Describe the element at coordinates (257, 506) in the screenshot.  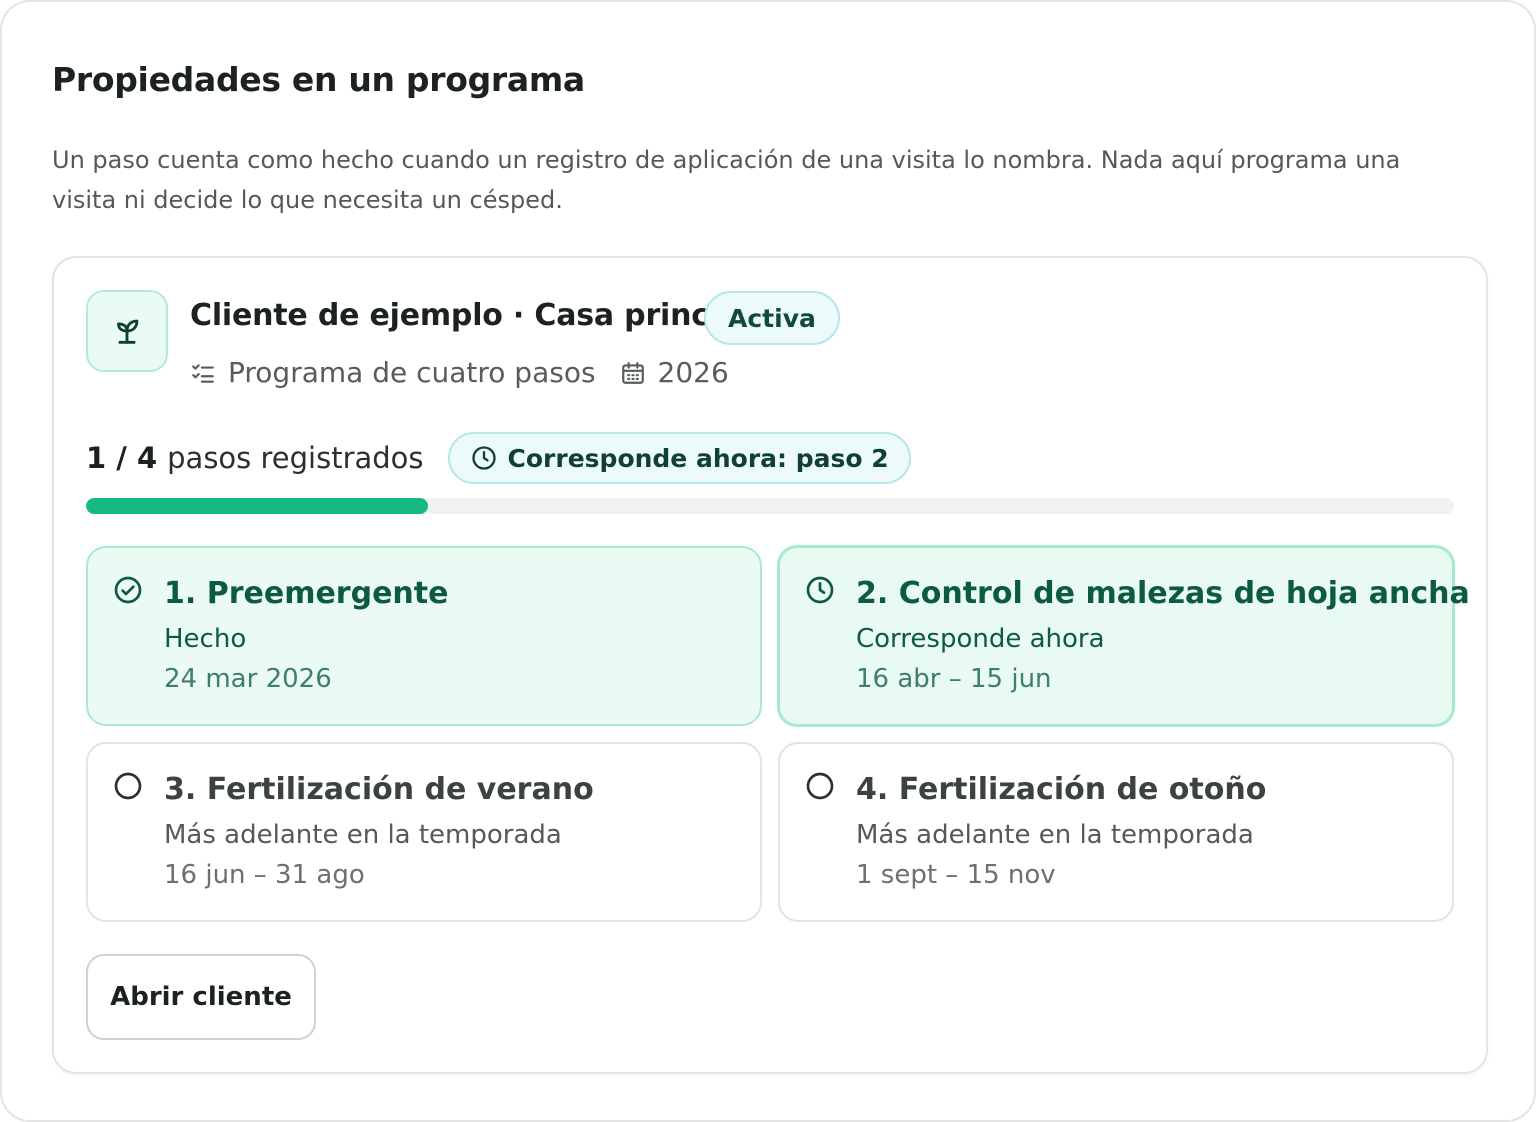
I see `progress-bar-fill` at that location.